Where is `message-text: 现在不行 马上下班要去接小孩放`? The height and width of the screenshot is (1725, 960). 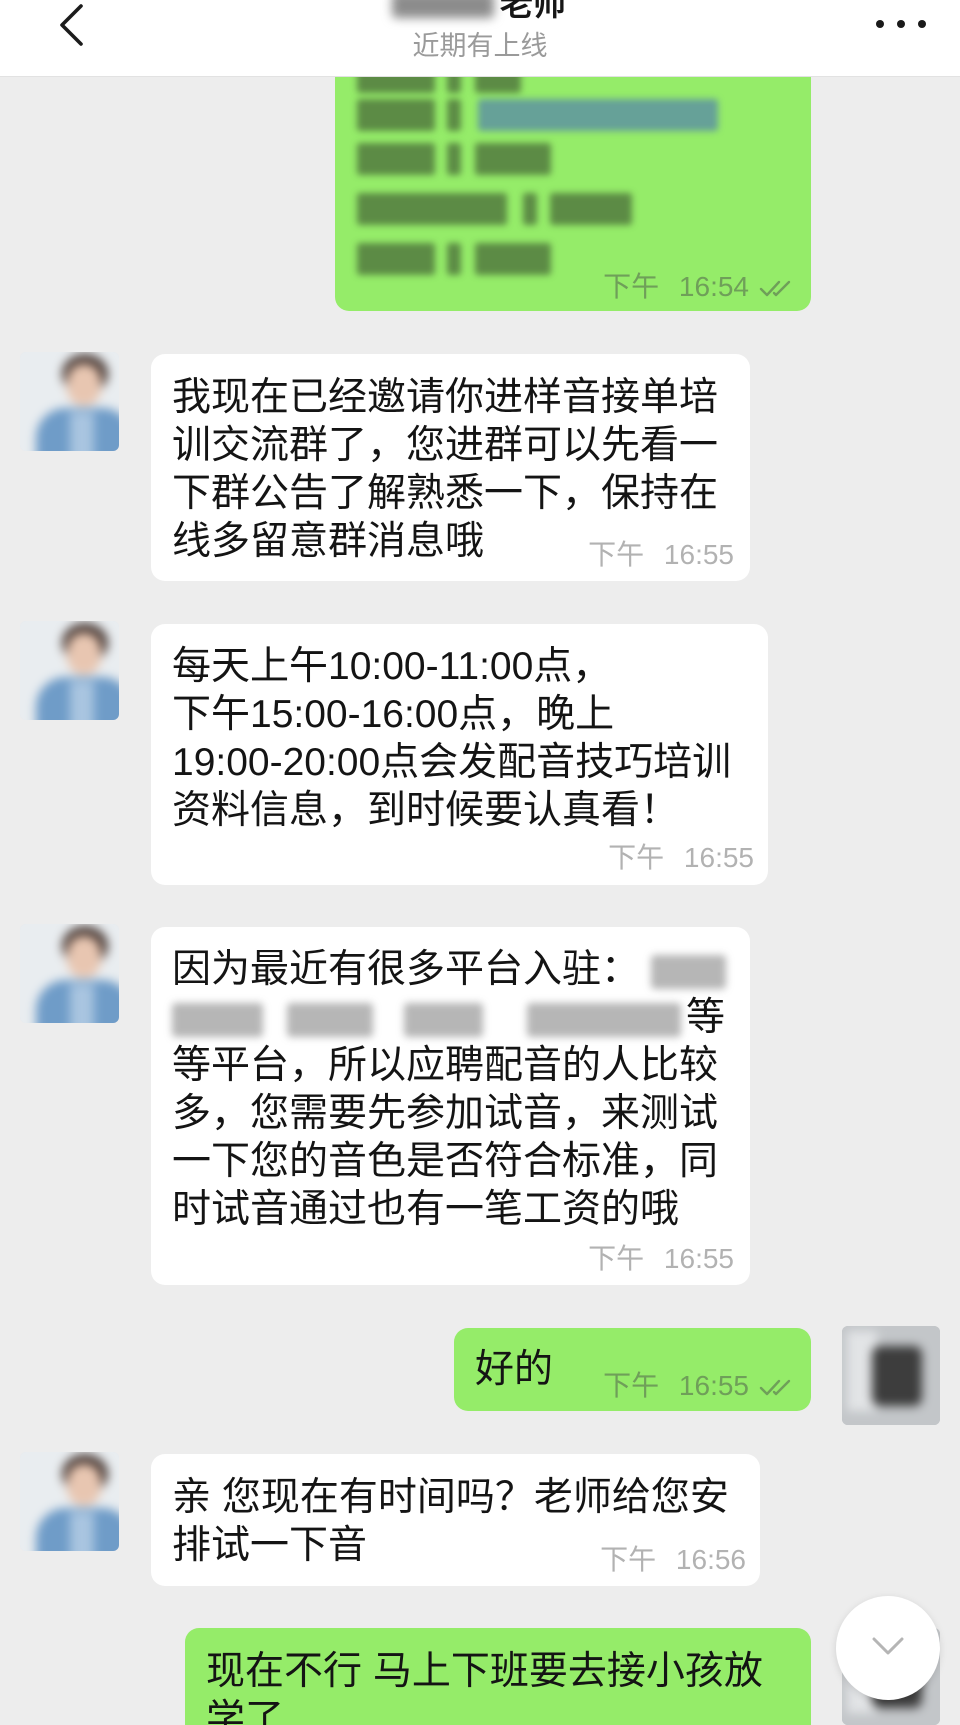
message-text: 现在不行 马上下班要去接小孩放 is located at coordinates (484, 1671).